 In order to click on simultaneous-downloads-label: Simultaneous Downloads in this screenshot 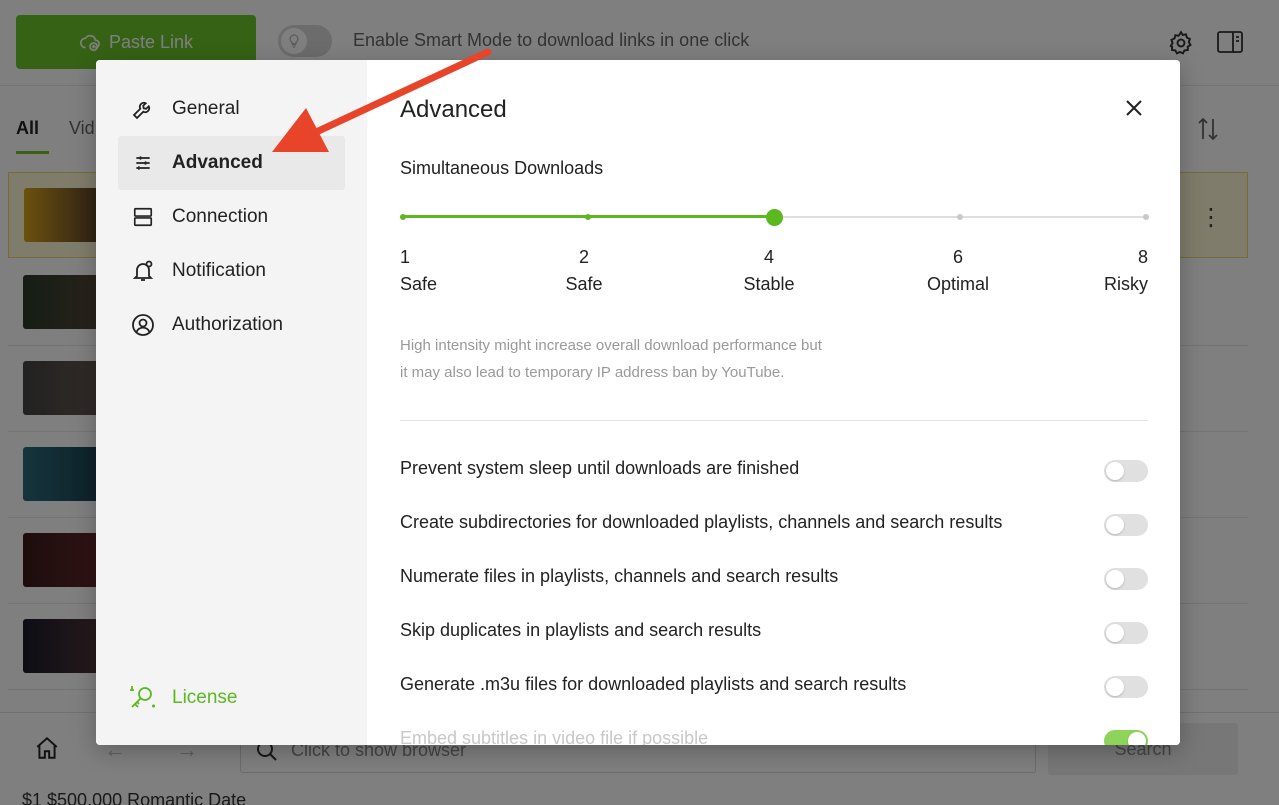, I will do `click(502, 168)`.